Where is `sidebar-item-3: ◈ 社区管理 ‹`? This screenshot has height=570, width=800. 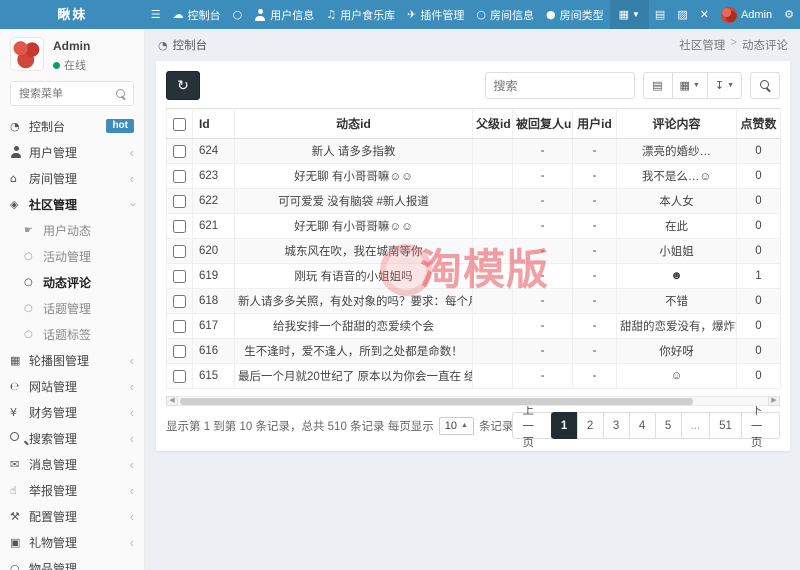 sidebar-item-3: ◈ 社区管理 ‹ is located at coordinates (72, 204).